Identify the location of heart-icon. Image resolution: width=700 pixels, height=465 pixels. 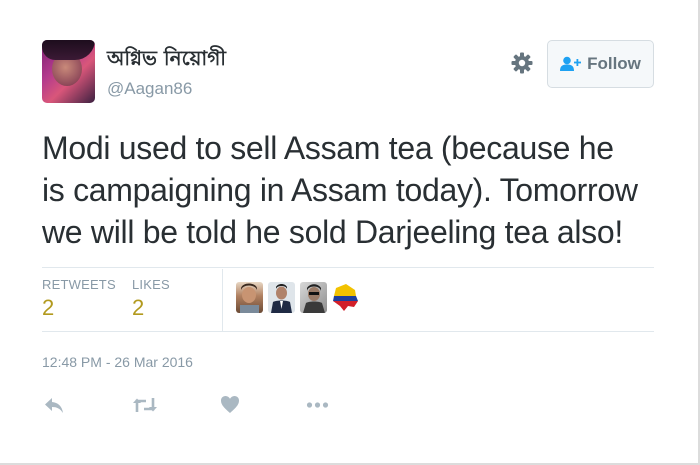
(232, 406).